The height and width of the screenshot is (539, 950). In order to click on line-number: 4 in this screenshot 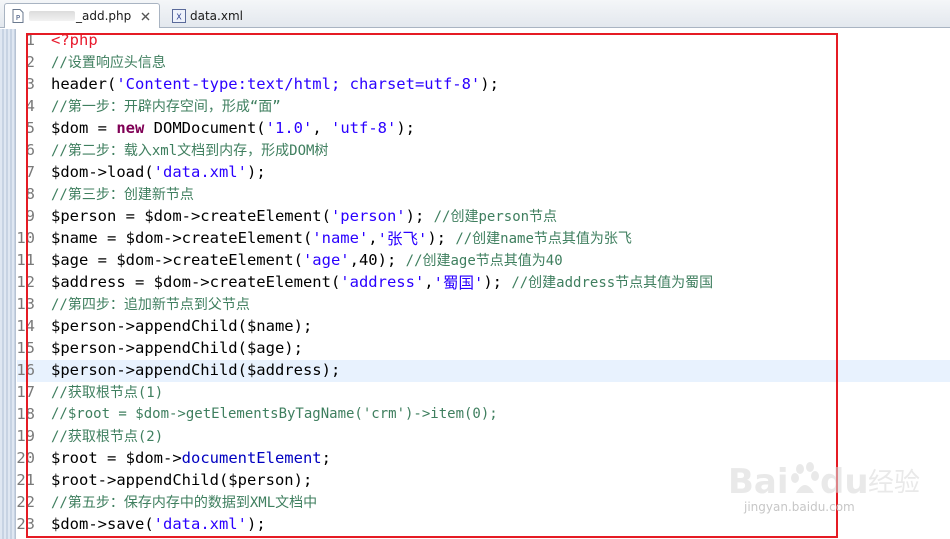, I will do `click(30, 106)`.